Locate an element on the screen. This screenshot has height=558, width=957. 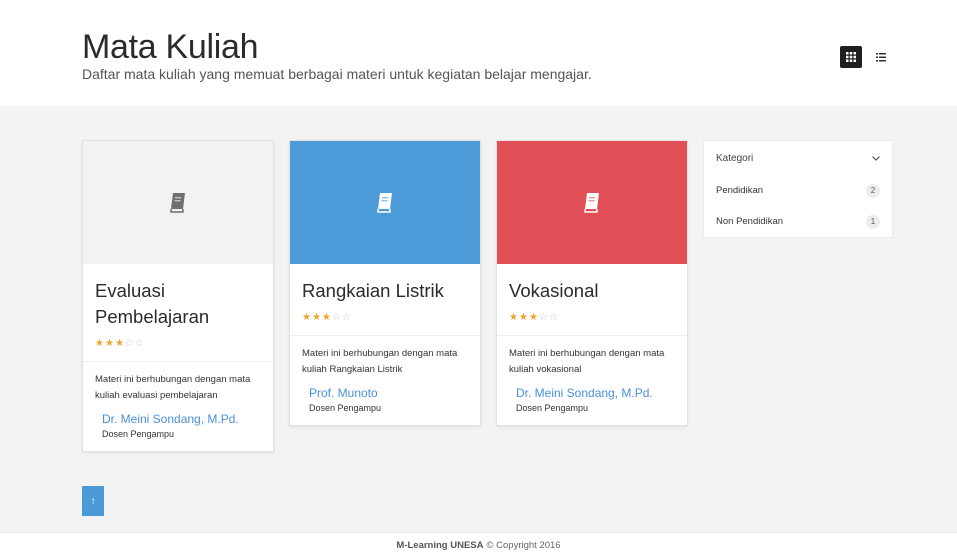
grid-view-button is located at coordinates (851, 57).